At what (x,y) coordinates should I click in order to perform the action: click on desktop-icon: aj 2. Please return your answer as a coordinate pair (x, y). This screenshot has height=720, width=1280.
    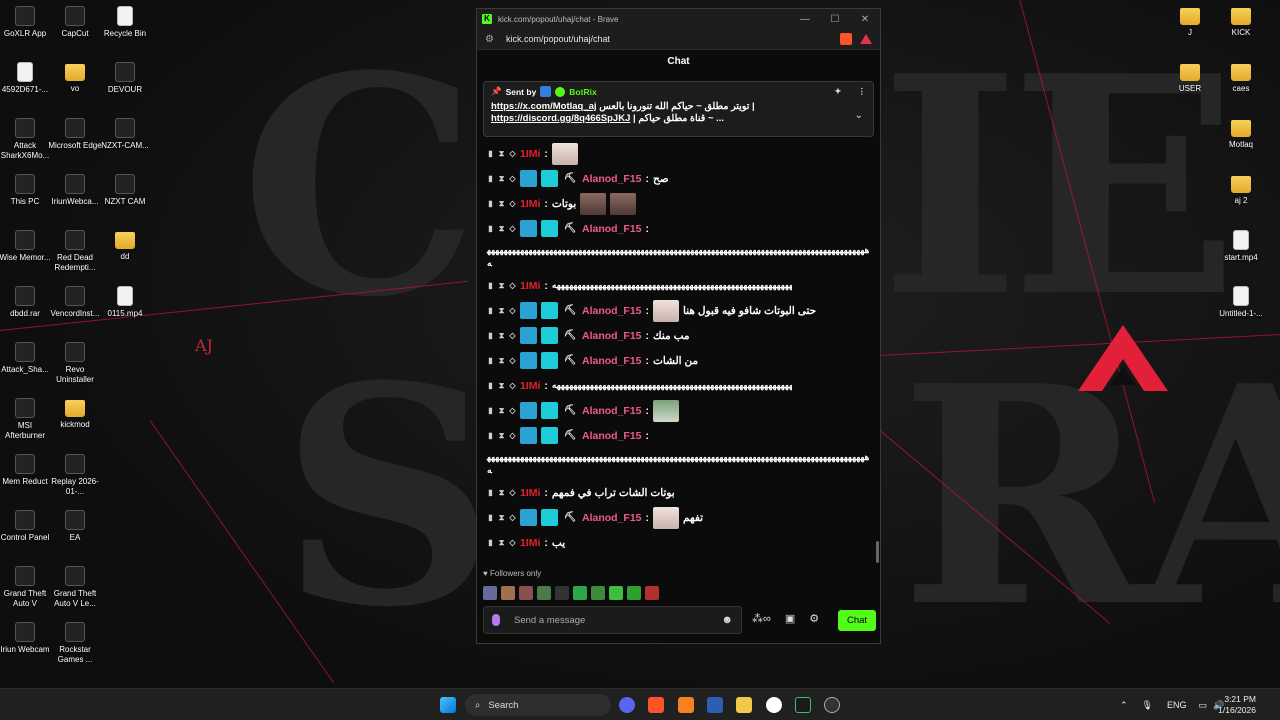
    Looking at the image, I should click on (1241, 190).